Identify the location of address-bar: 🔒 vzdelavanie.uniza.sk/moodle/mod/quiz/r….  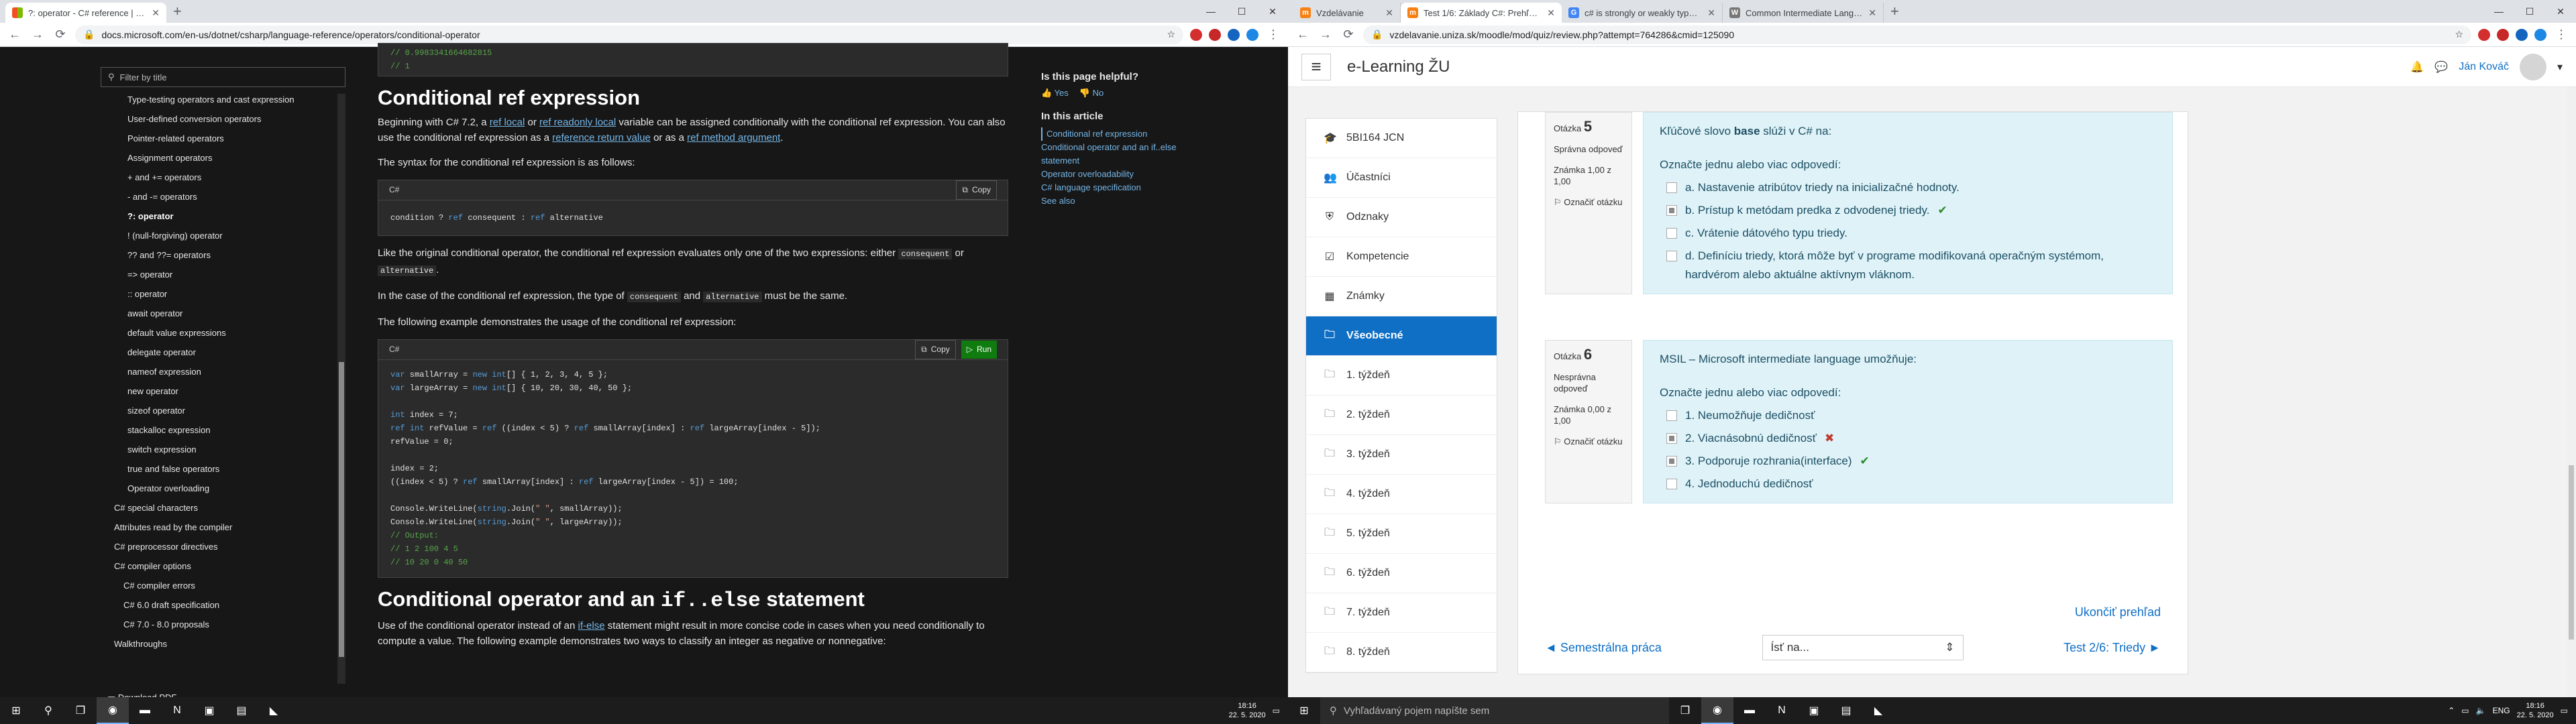
(1917, 34).